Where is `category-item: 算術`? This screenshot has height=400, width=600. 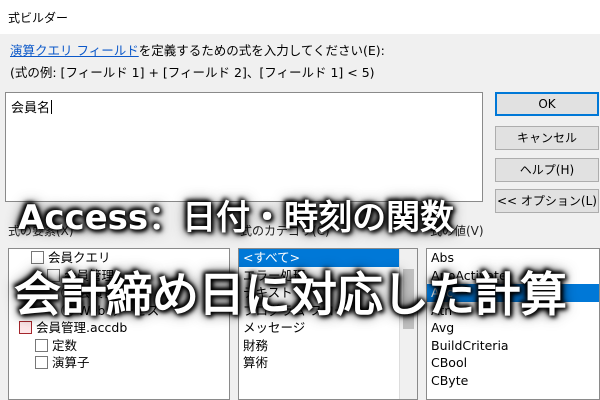 category-item: 算術 is located at coordinates (328, 363).